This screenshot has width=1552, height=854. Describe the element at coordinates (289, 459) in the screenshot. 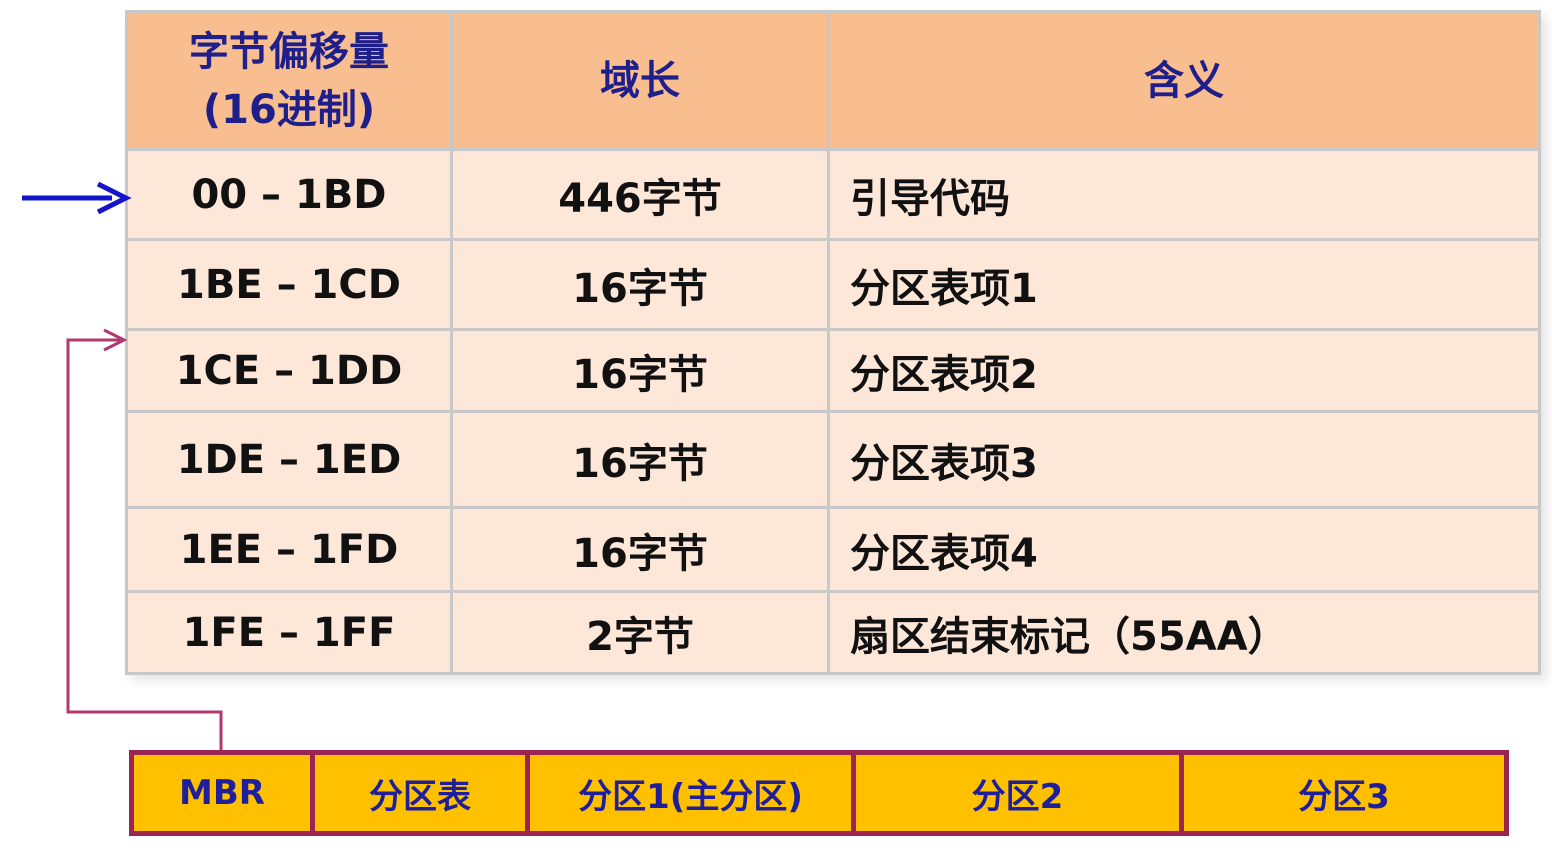

I see `offset-cell: 1DE – 1ED` at that location.